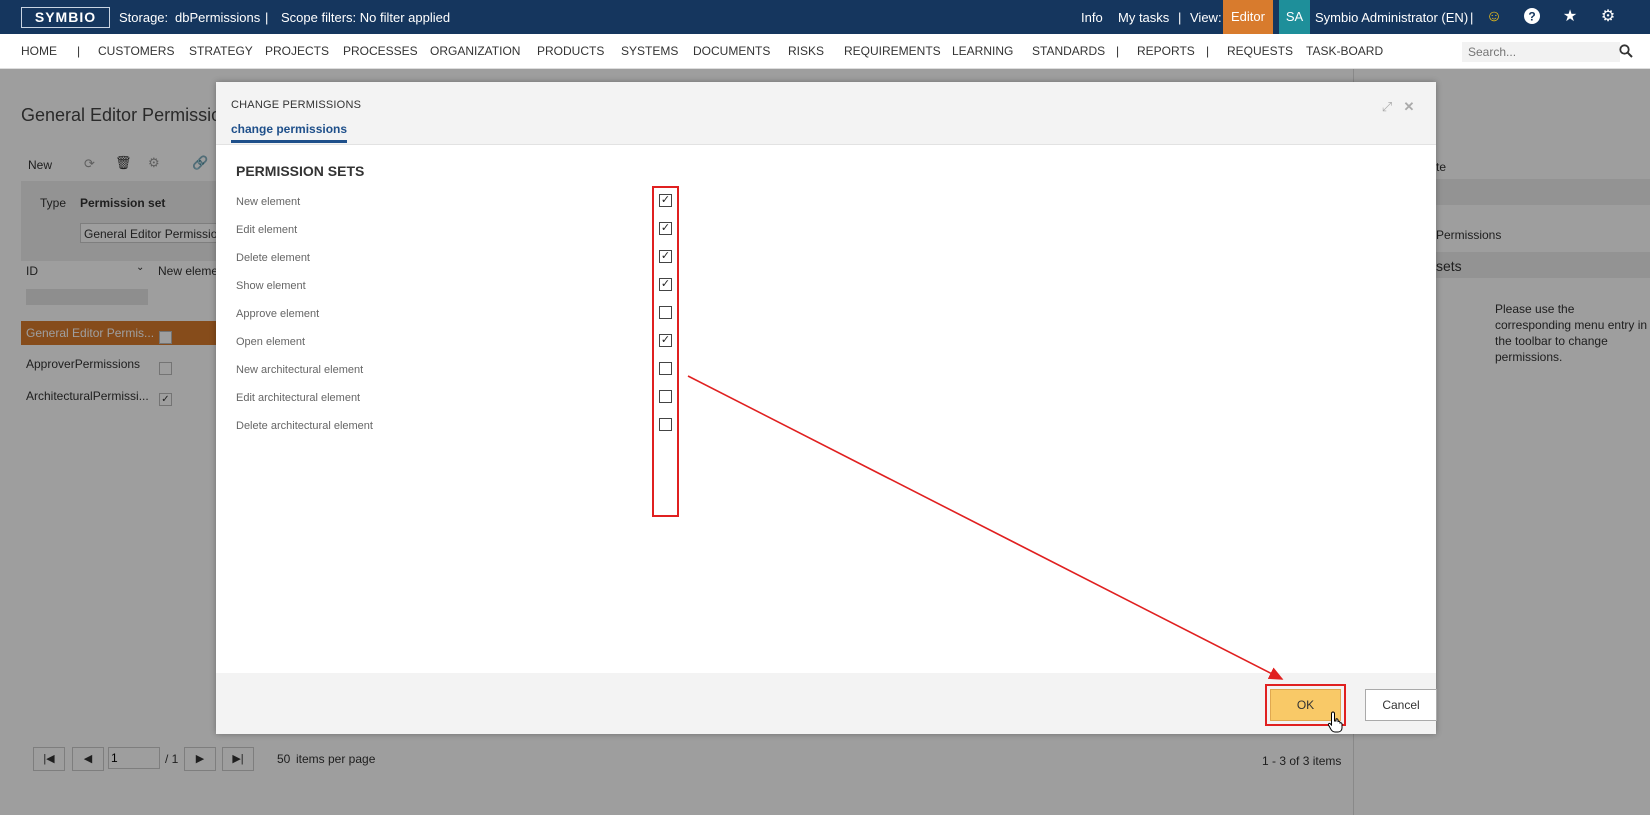  I want to click on star-icon: ★, so click(1570, 17).